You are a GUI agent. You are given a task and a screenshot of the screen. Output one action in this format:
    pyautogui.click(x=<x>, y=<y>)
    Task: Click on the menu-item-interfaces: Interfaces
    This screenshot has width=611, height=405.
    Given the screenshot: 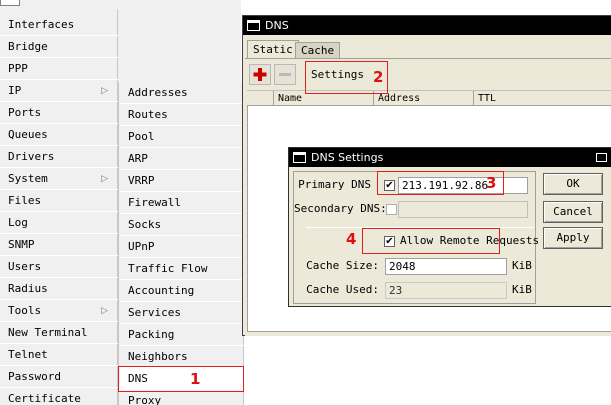 What is the action you would take?
    pyautogui.click(x=59, y=25)
    